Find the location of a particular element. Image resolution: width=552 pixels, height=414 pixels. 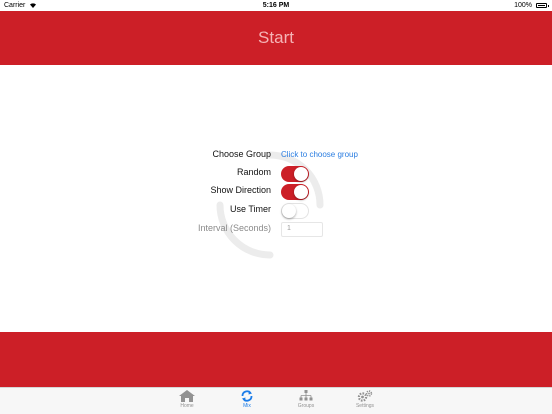

tab-mix: Mix is located at coordinates (247, 401).